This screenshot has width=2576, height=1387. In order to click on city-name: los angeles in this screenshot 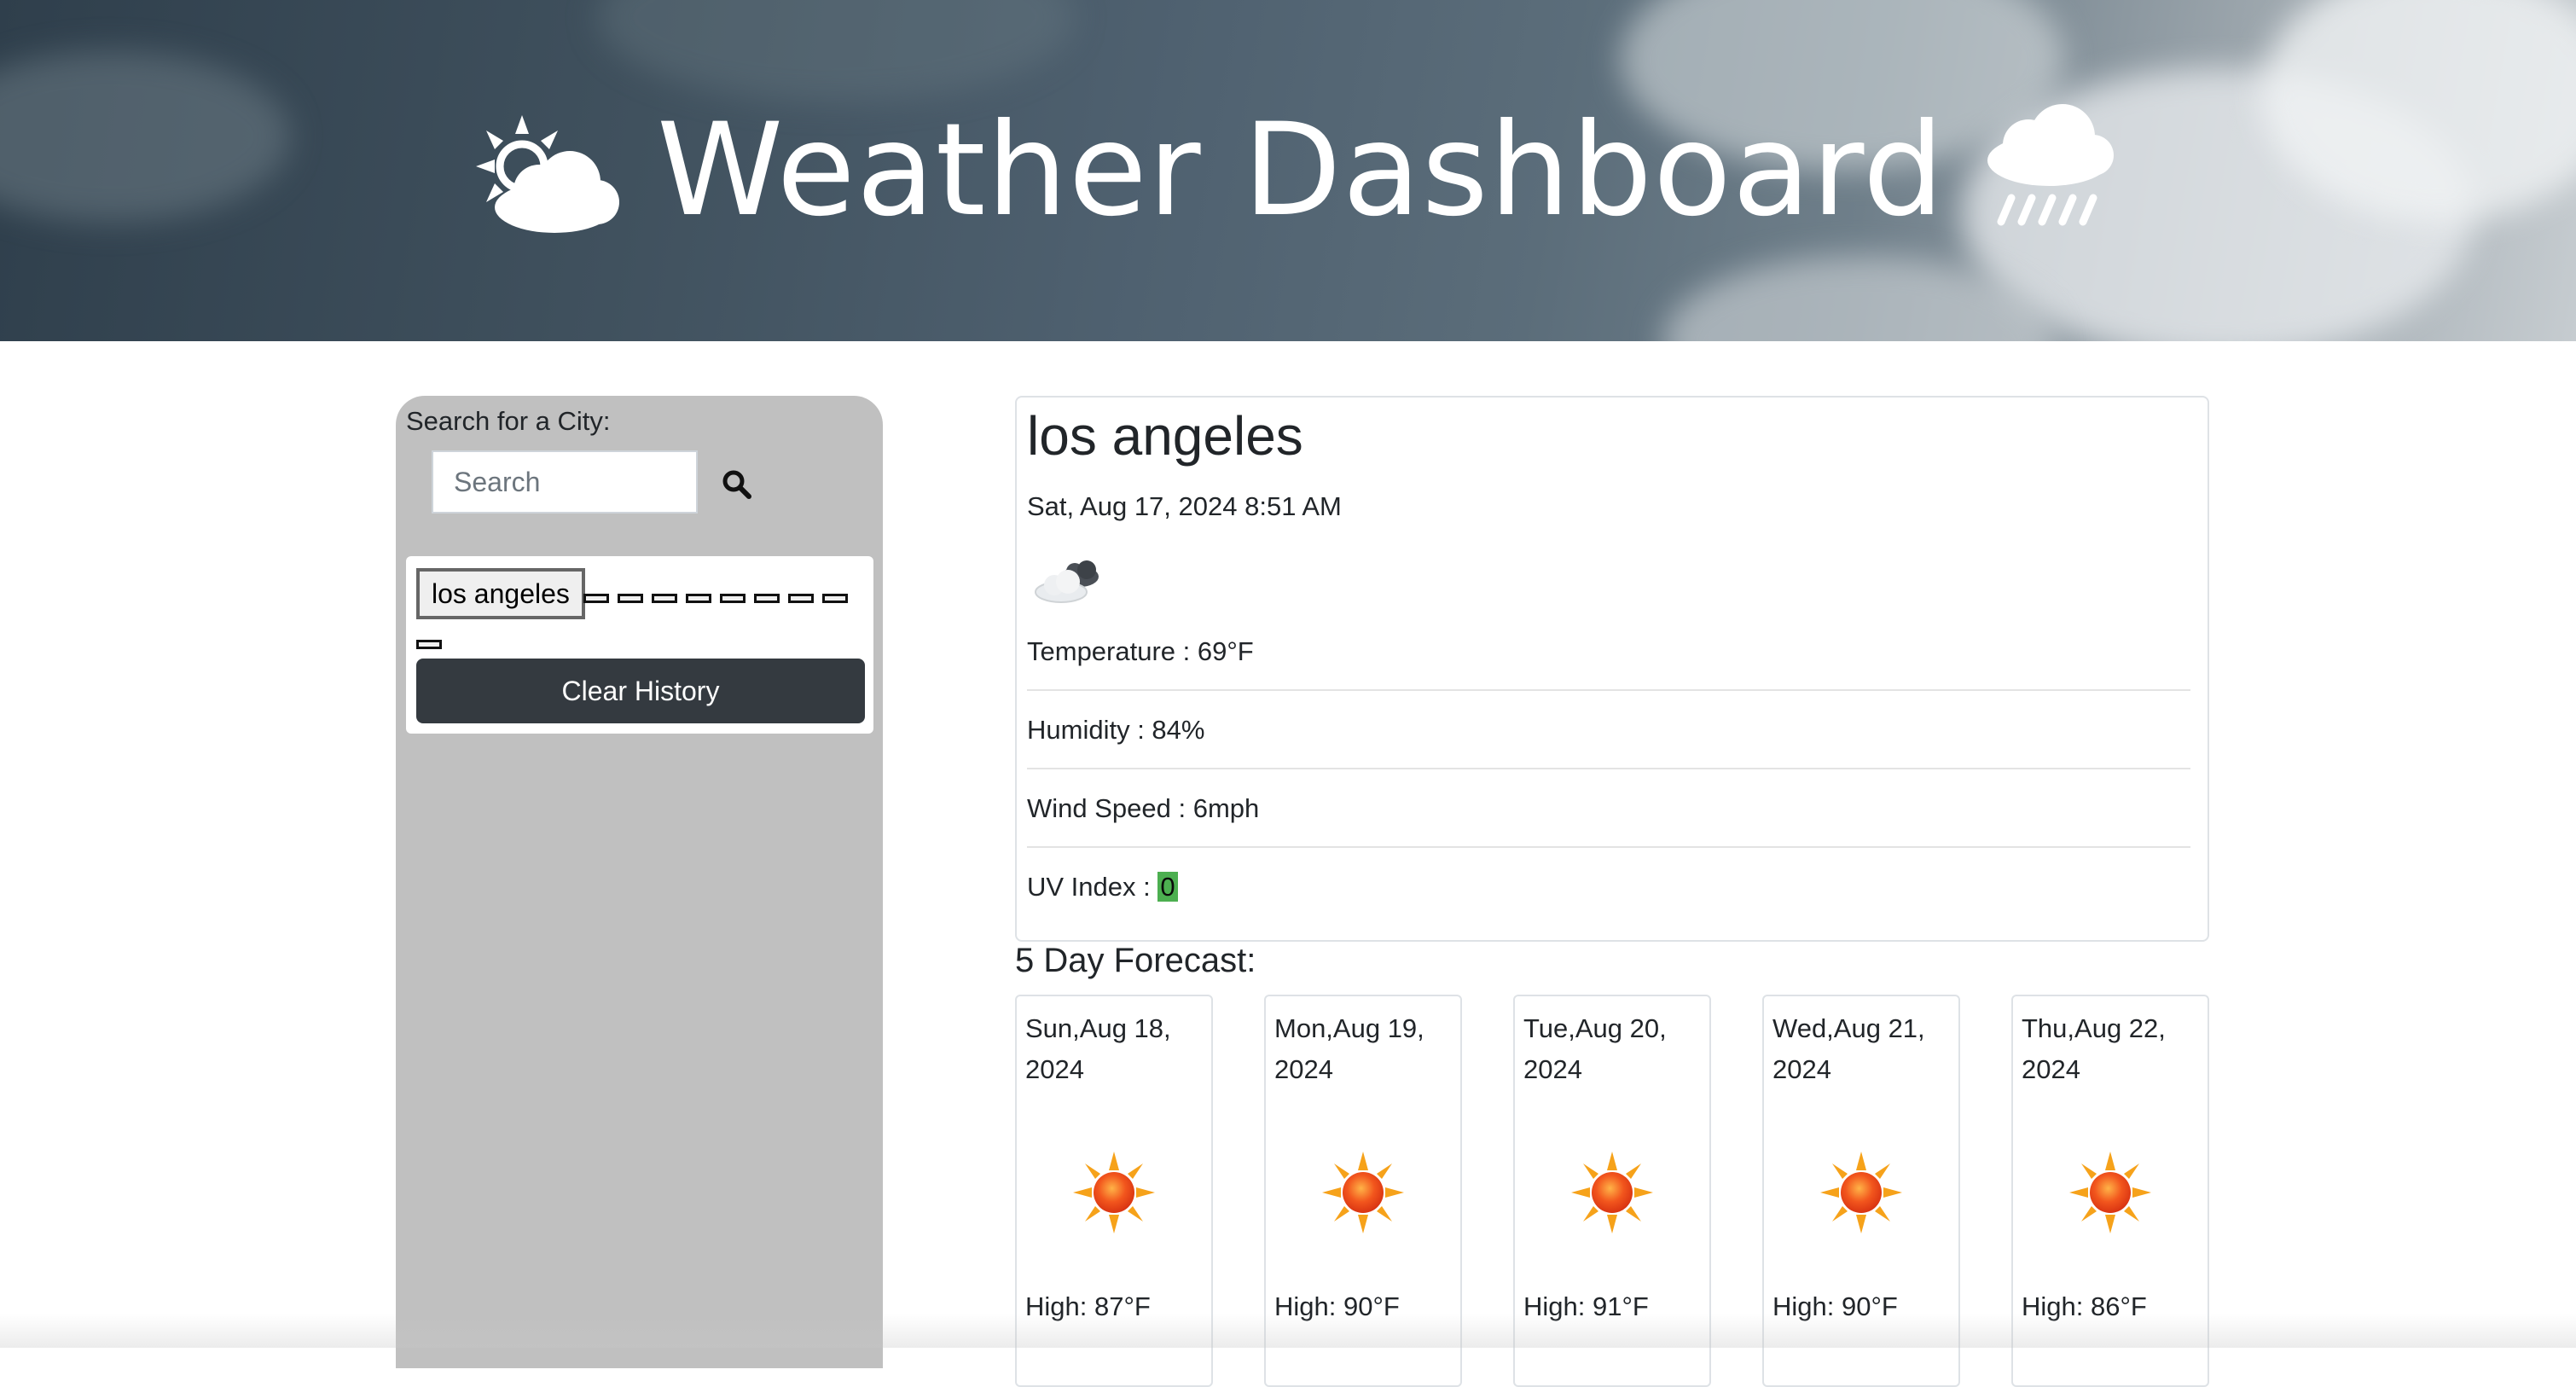, I will do `click(1165, 436)`.